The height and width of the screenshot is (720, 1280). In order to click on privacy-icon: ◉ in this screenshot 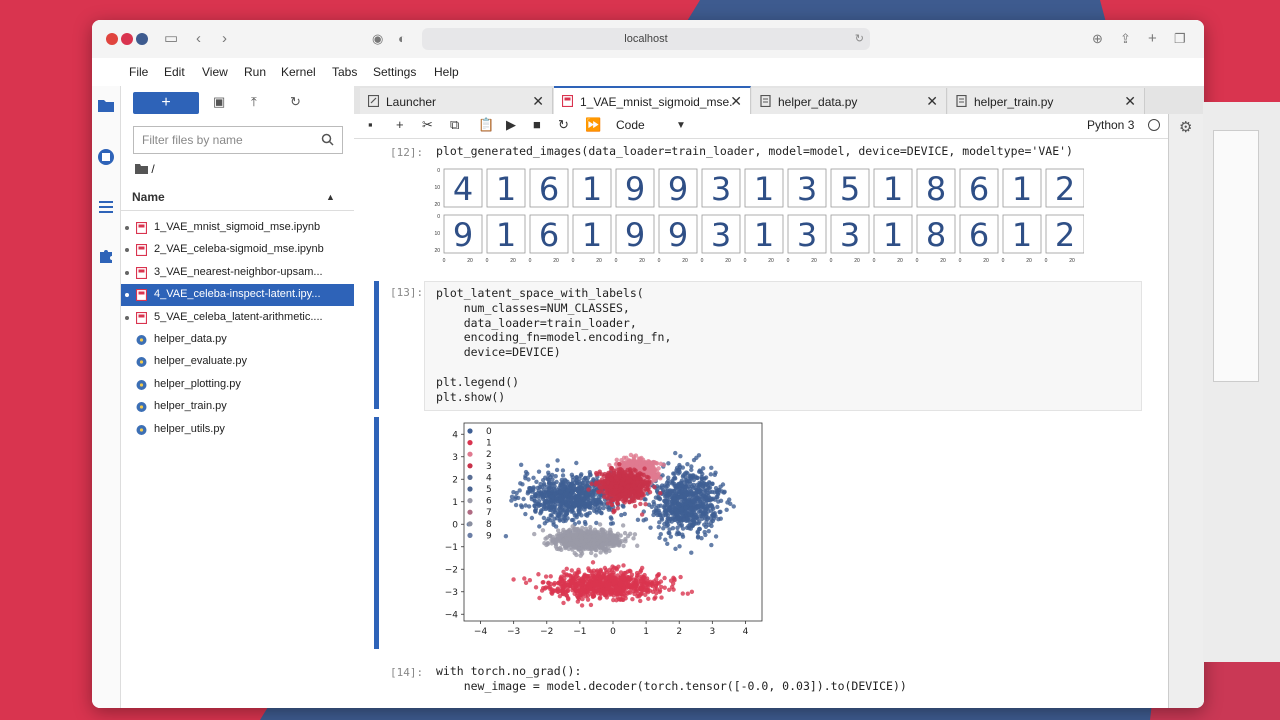, I will do `click(377, 39)`.